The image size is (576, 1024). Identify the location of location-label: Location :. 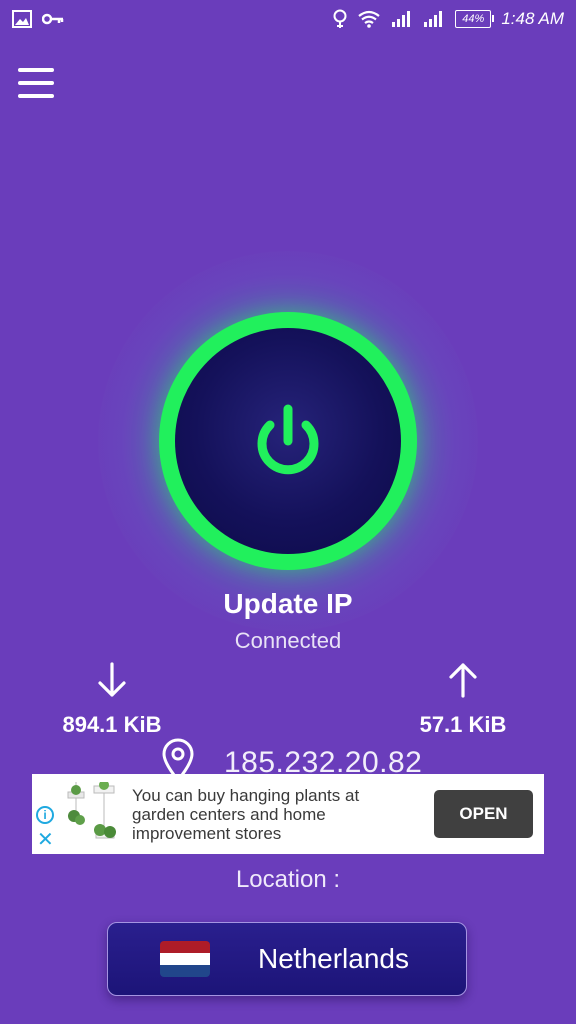
(288, 879).